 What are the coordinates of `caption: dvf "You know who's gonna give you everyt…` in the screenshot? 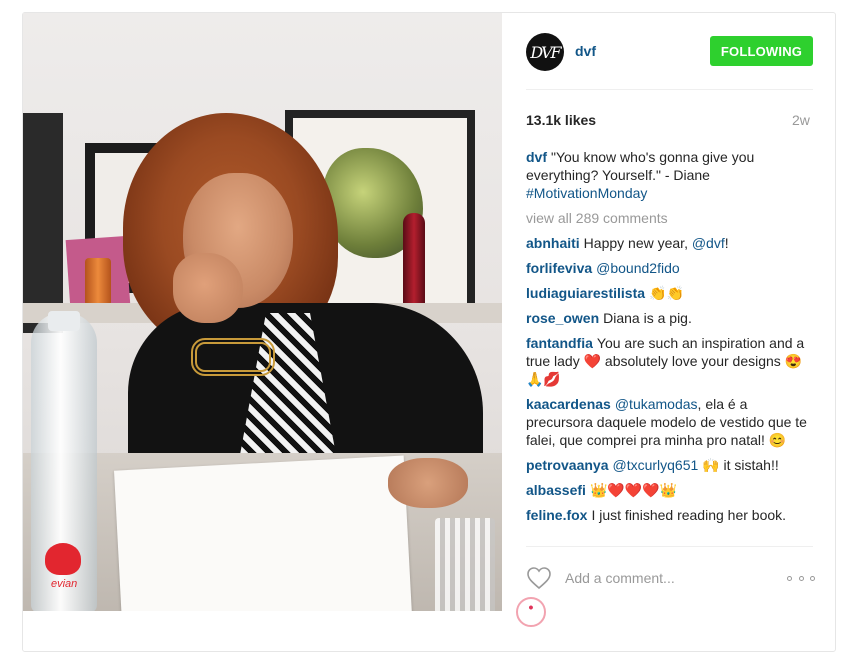 It's located at (672, 175).